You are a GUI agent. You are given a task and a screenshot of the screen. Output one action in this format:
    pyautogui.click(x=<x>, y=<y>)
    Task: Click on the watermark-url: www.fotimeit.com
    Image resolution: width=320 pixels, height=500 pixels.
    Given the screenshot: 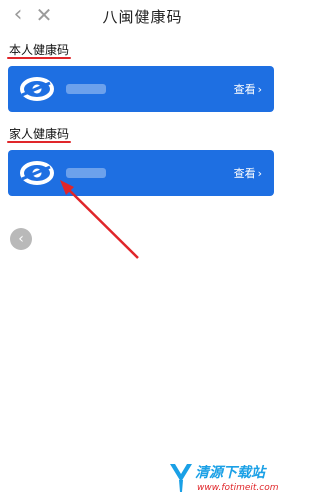 What is the action you would take?
    pyautogui.click(x=238, y=488)
    